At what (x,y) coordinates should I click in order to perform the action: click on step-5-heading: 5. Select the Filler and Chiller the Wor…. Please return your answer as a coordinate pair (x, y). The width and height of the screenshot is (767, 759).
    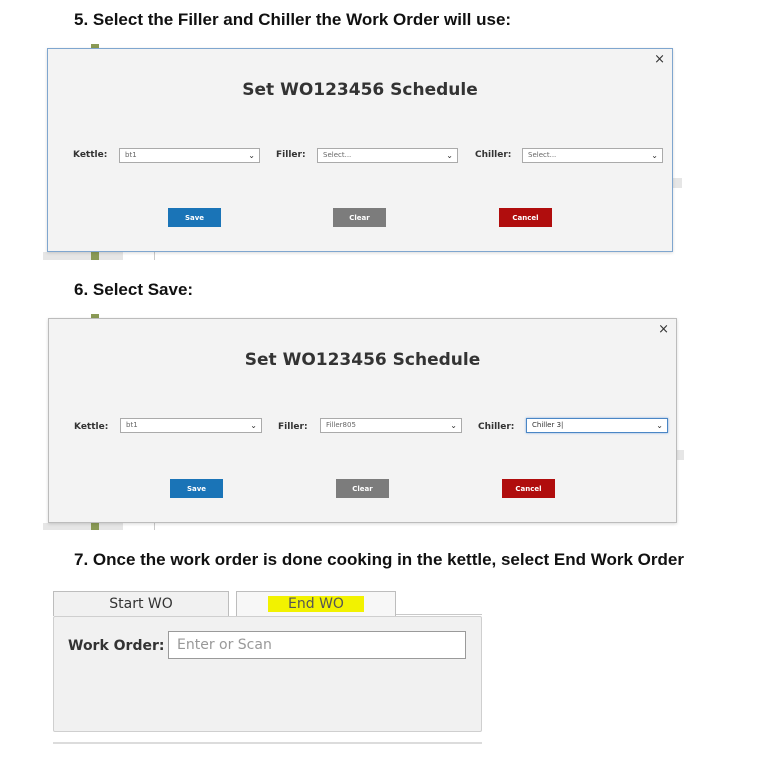
    Looking at the image, I should click on (293, 19).